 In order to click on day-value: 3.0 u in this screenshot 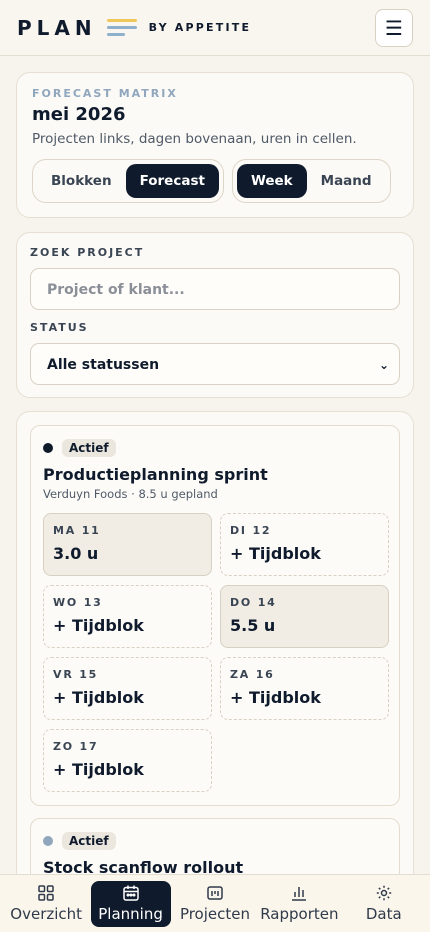, I will do `click(76, 553)`.